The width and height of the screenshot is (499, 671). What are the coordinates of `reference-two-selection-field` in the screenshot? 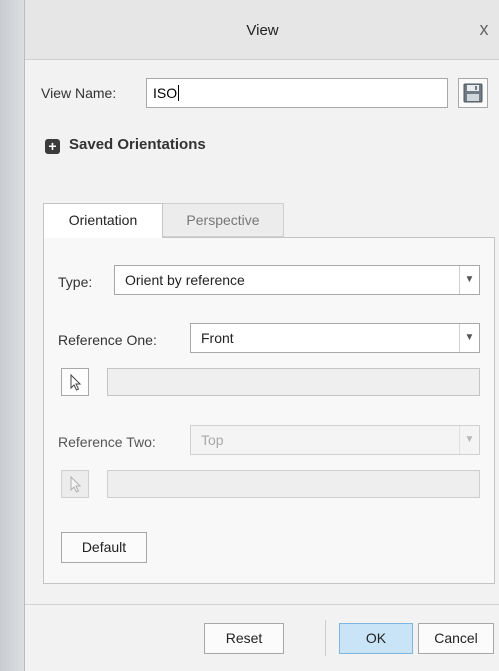 It's located at (293, 484).